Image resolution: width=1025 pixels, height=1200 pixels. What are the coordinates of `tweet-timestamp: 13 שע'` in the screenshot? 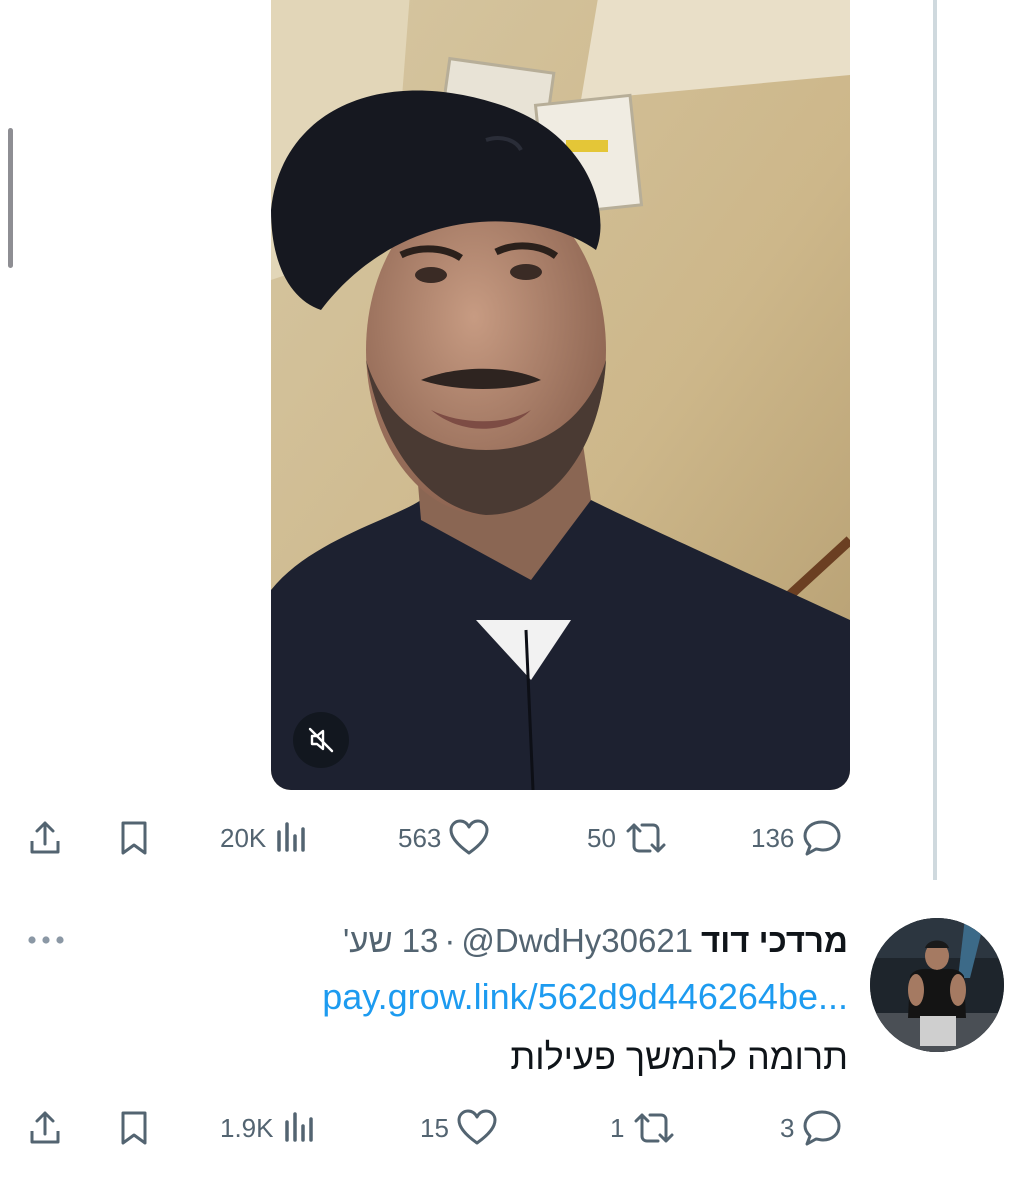 It's located at (390, 941).